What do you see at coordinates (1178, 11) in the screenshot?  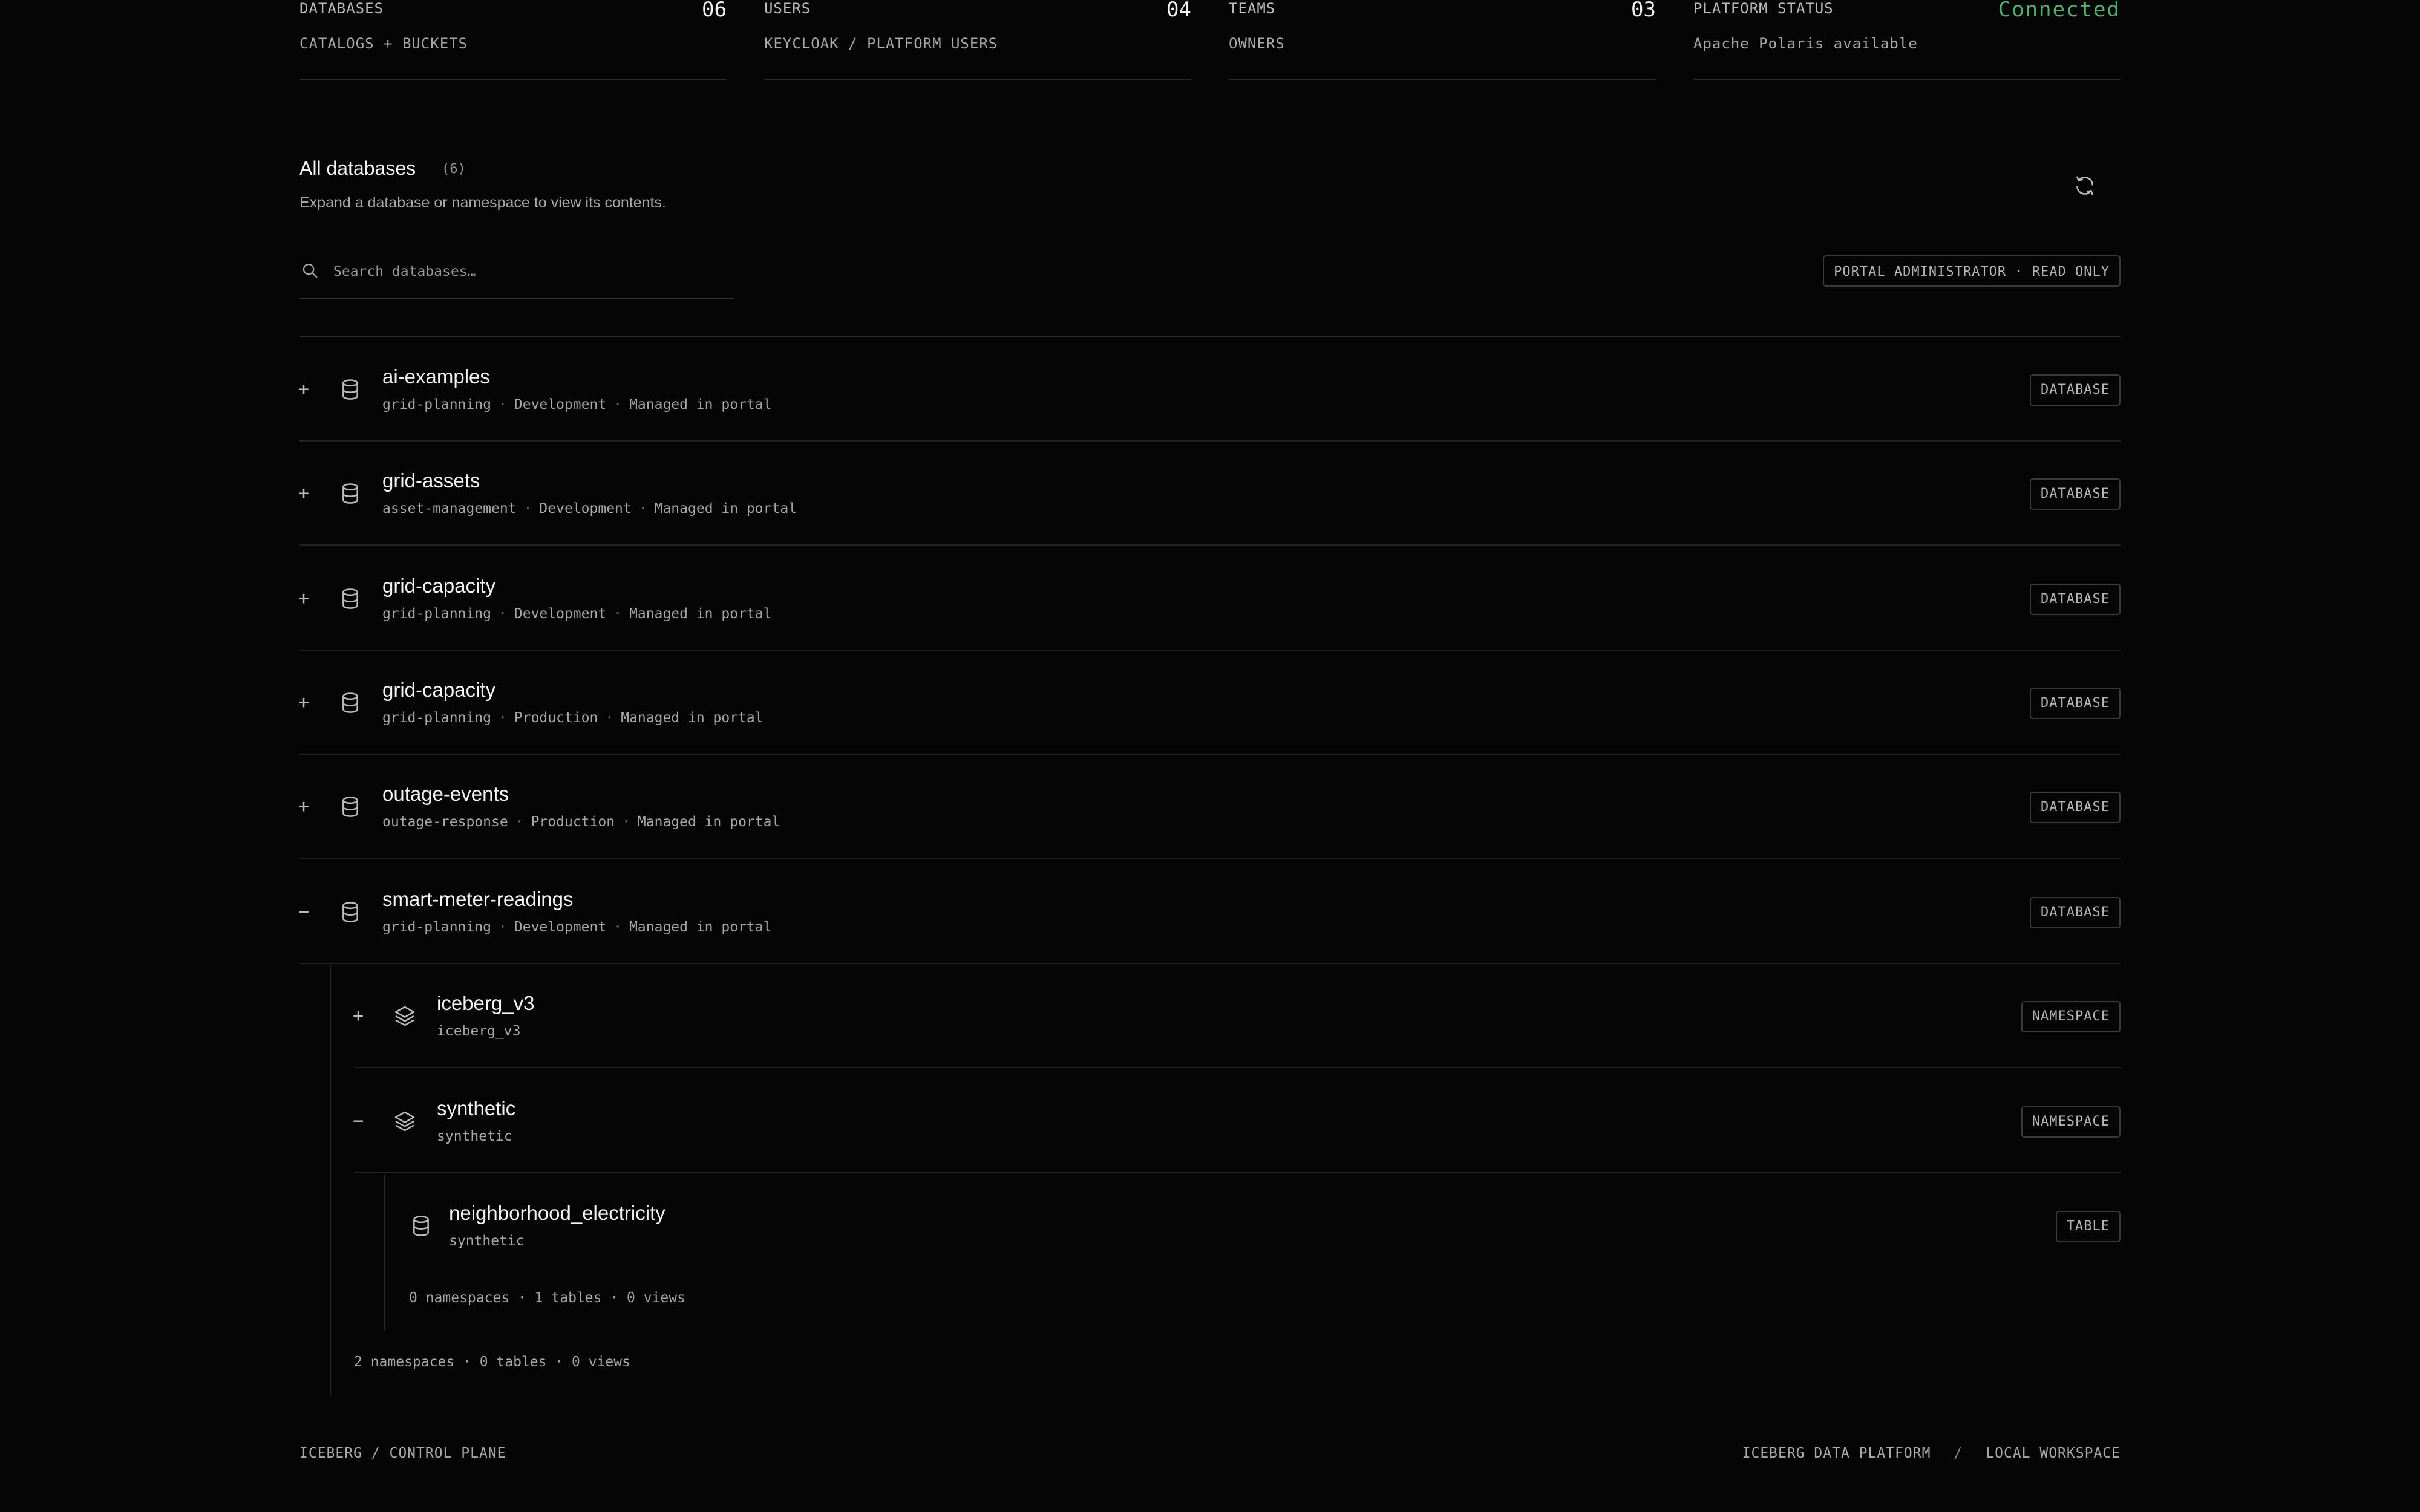 I see `stat-value: 04` at bounding box center [1178, 11].